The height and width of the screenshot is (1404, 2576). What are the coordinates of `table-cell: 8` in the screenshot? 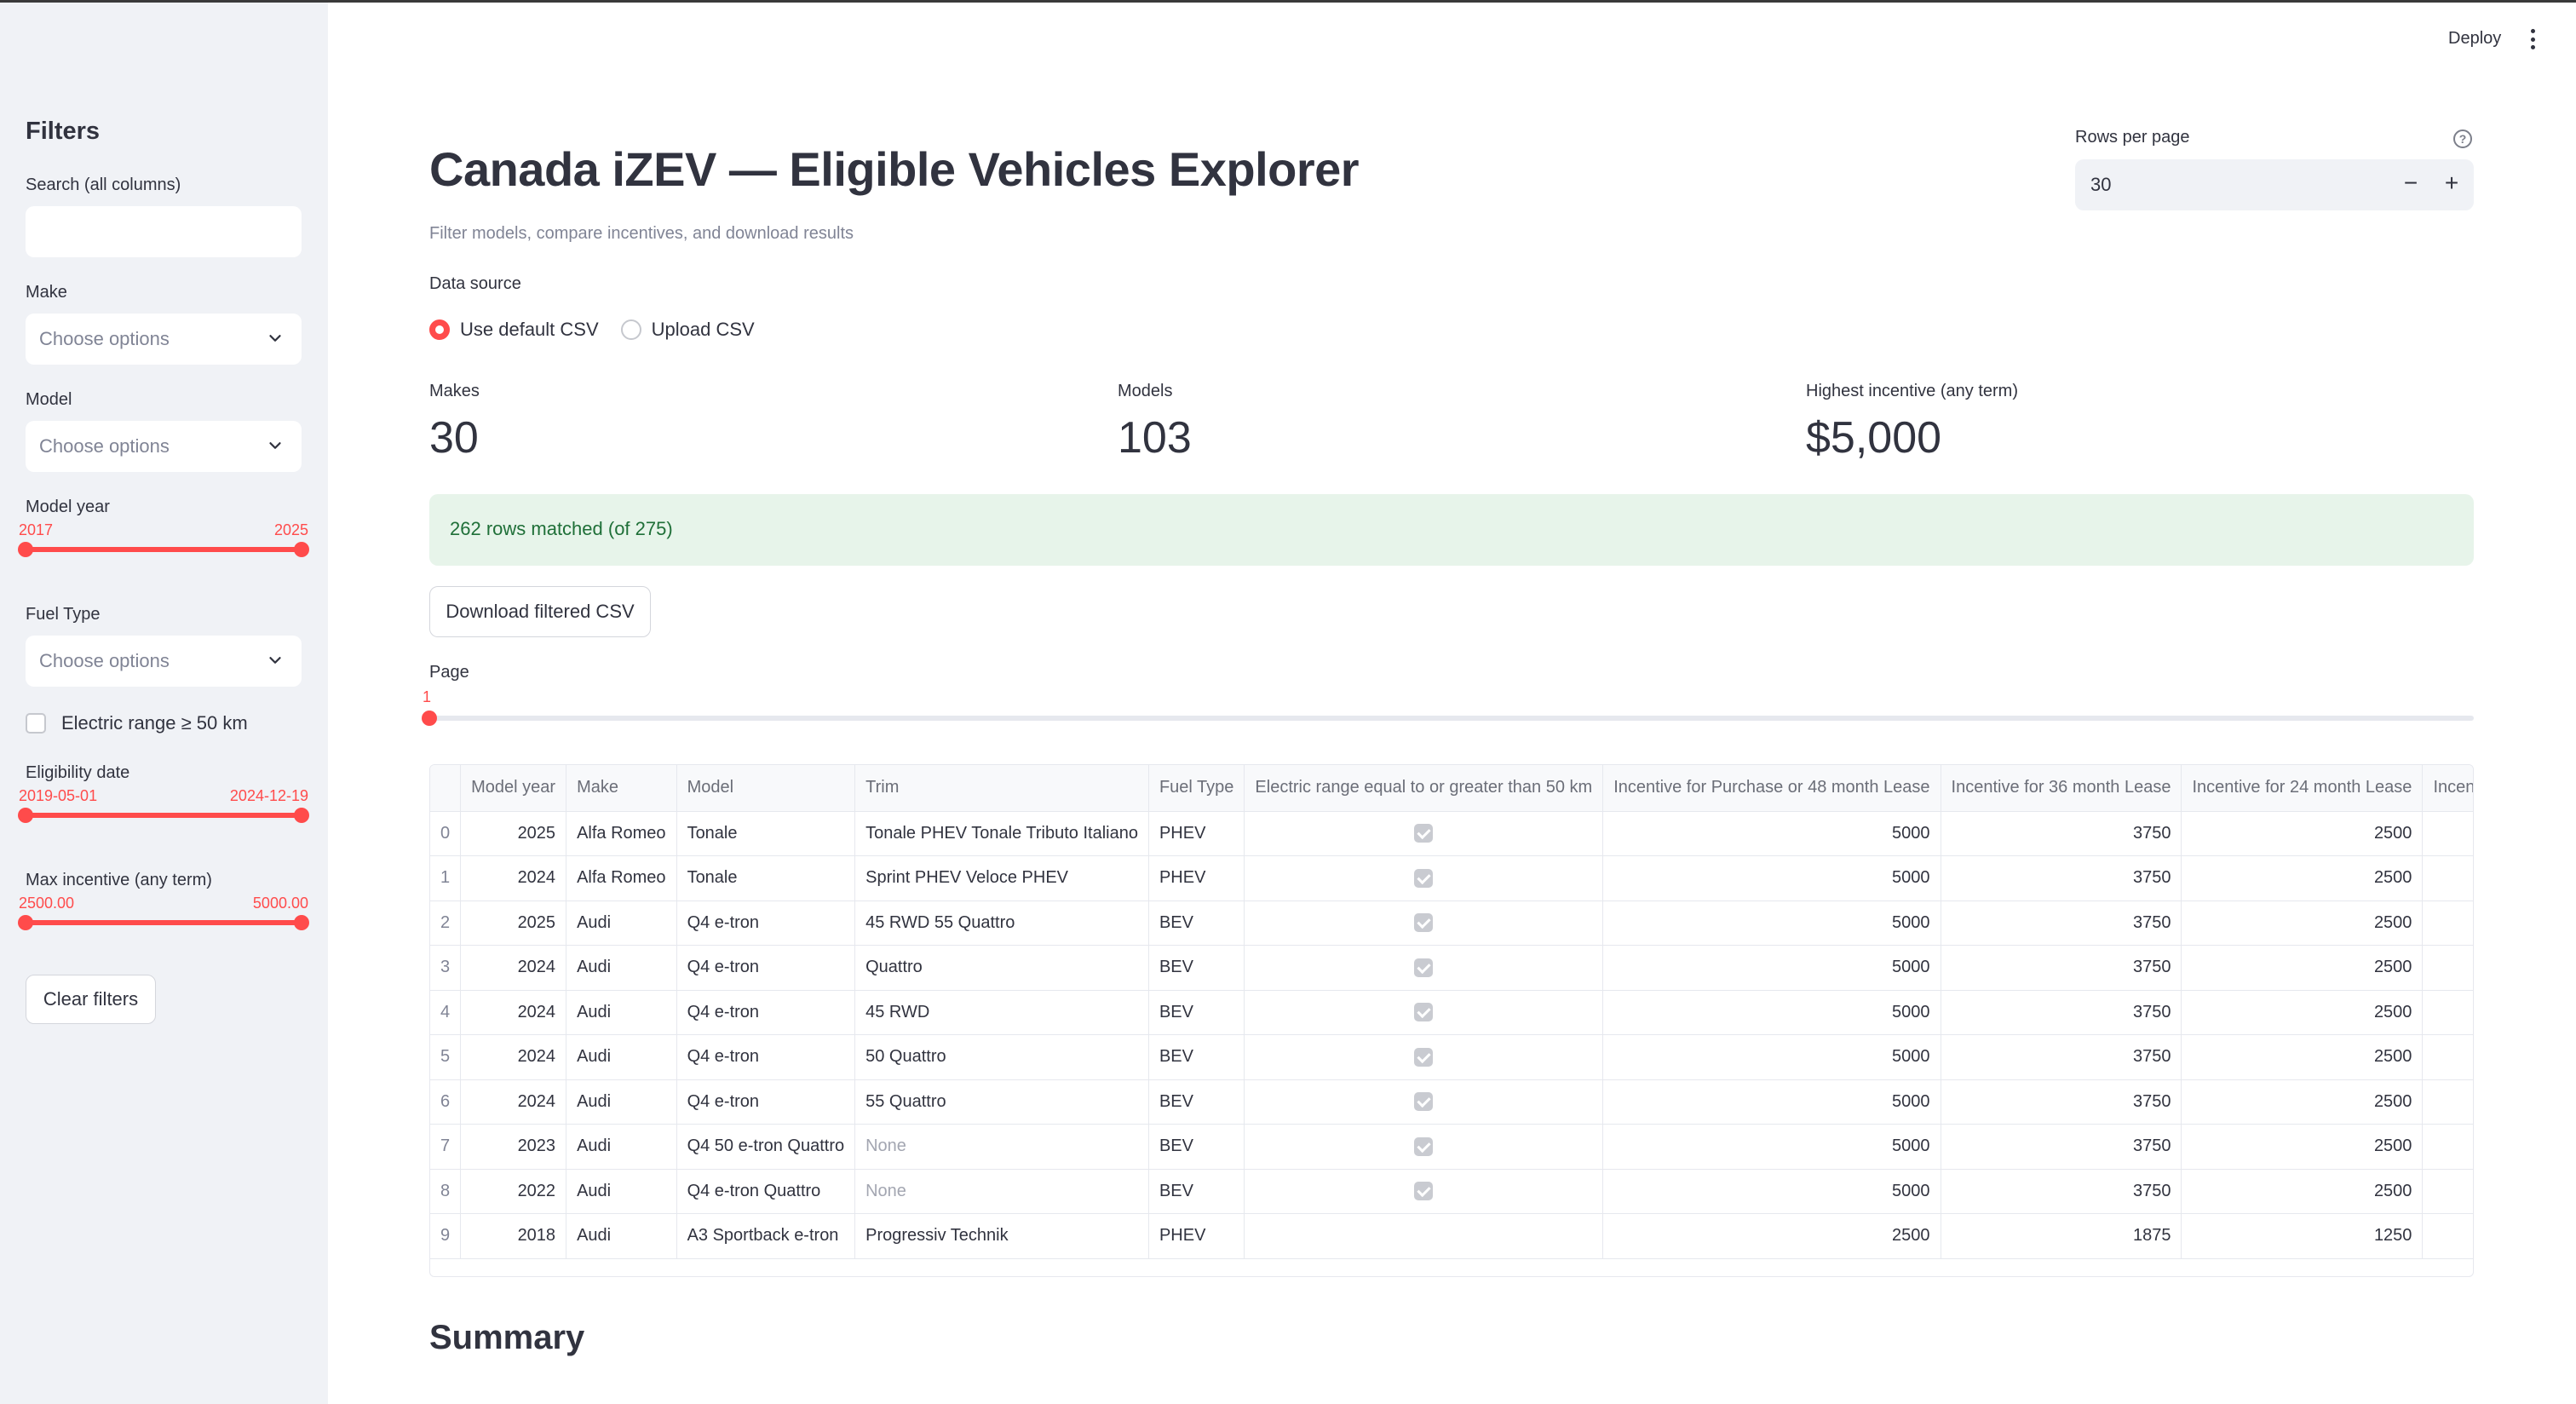 It's located at (446, 1191).